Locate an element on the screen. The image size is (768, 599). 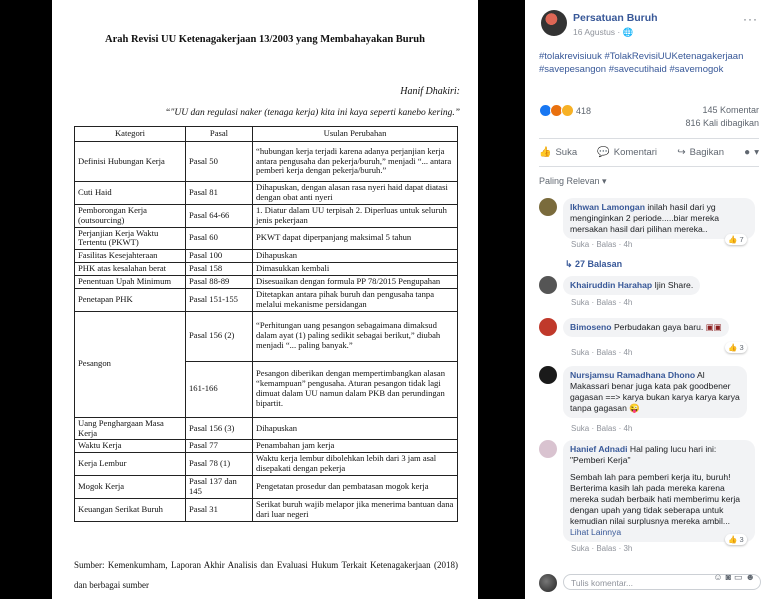
cell-kategori: Penentuan Upah Minimum is located at coordinates (130, 282).